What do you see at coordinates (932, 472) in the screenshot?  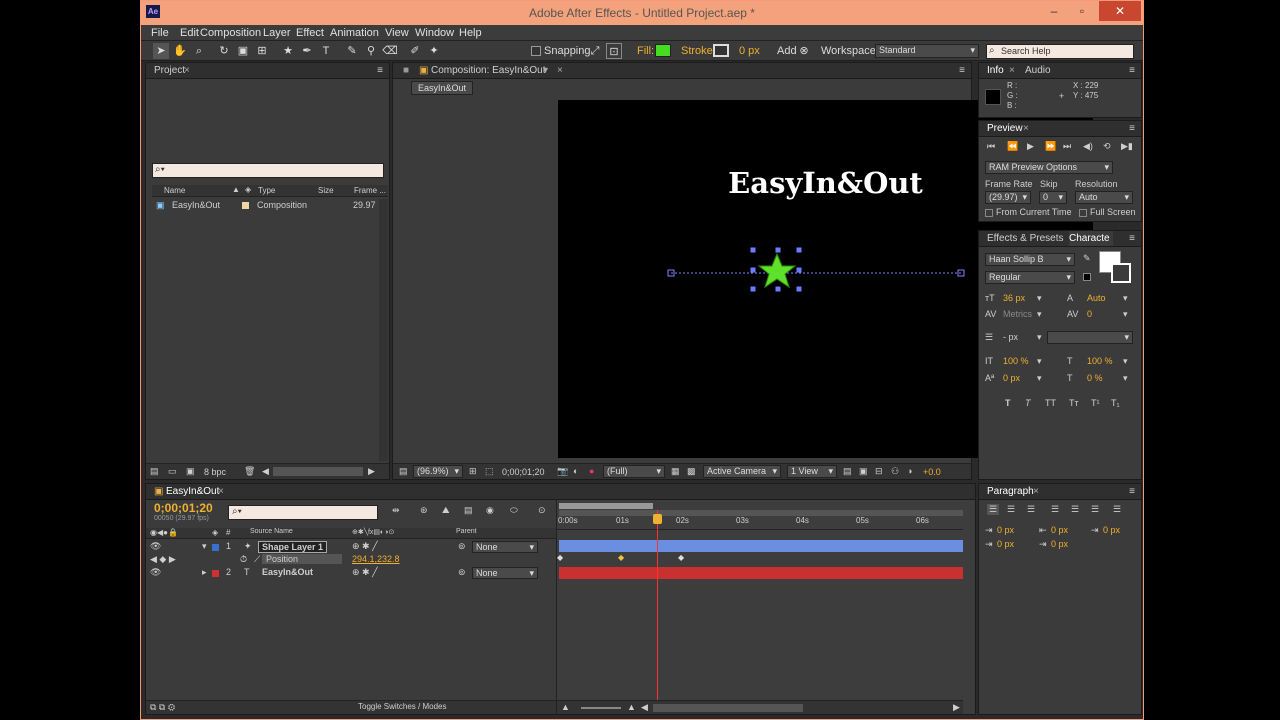 I see `exposure-value: +0.0` at bounding box center [932, 472].